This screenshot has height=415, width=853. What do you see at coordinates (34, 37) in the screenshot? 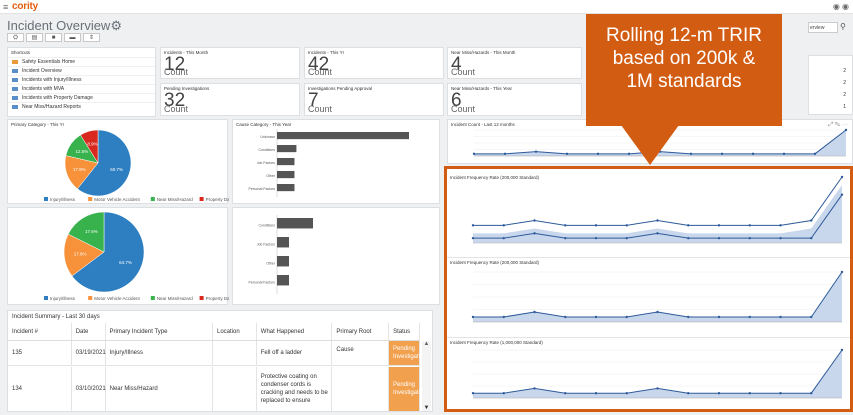
I see `toolbar-button-save: ▤` at bounding box center [34, 37].